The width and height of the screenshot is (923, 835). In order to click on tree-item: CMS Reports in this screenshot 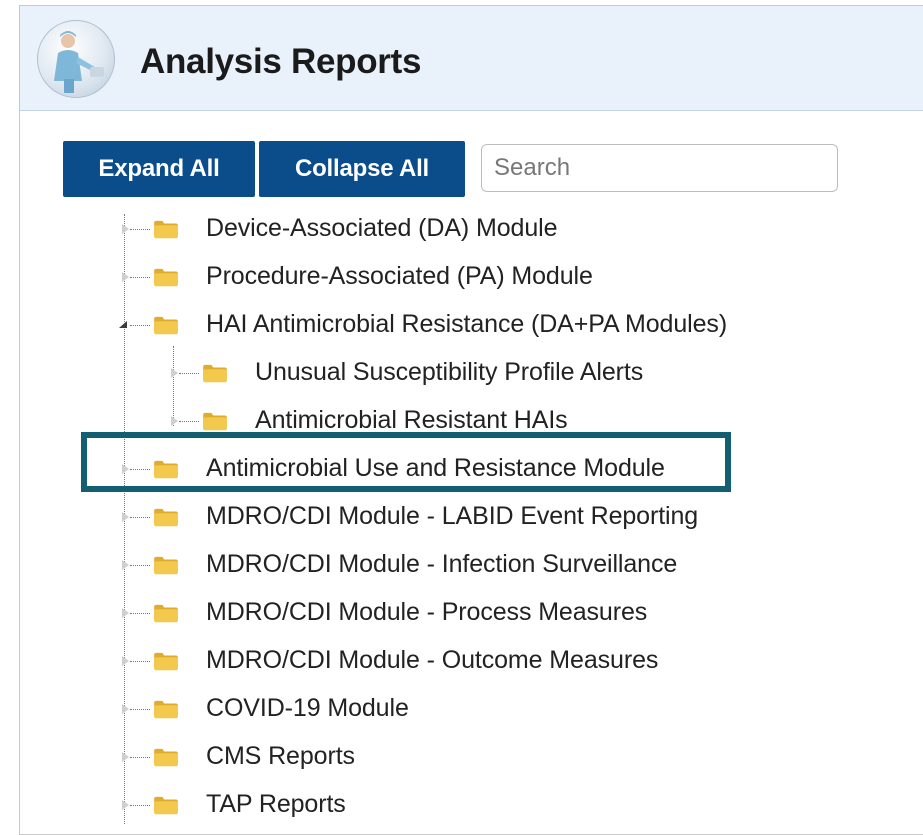, I will do `click(461, 757)`.